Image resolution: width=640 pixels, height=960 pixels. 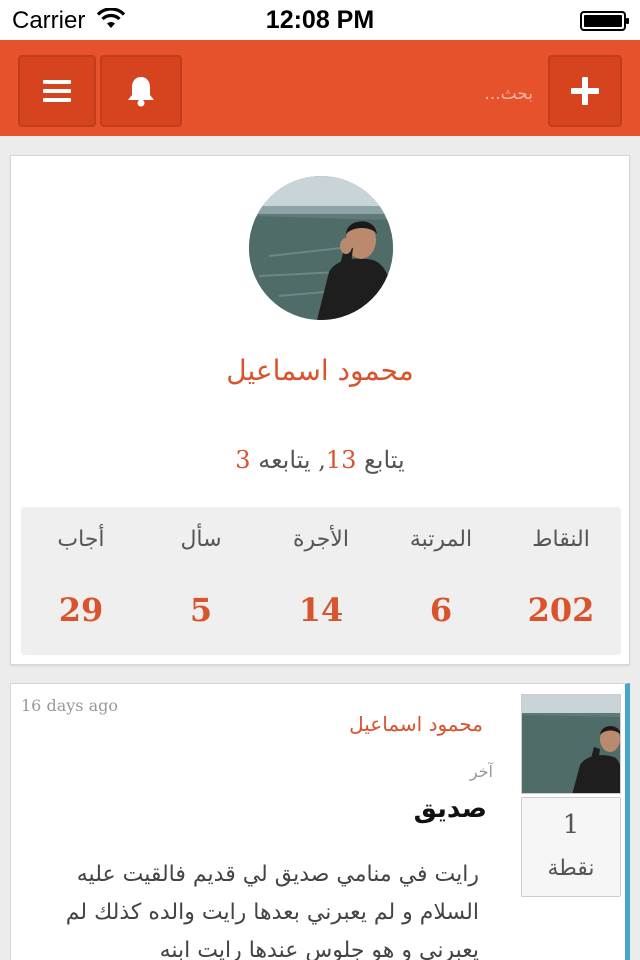 What do you see at coordinates (561, 581) in the screenshot?
I see `stat-points: النقاط 202` at bounding box center [561, 581].